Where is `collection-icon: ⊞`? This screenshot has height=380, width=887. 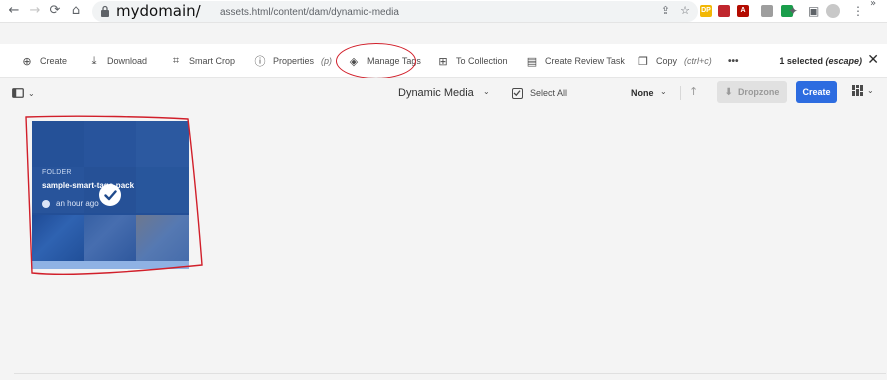
collection-icon: ⊞ is located at coordinates (443, 61).